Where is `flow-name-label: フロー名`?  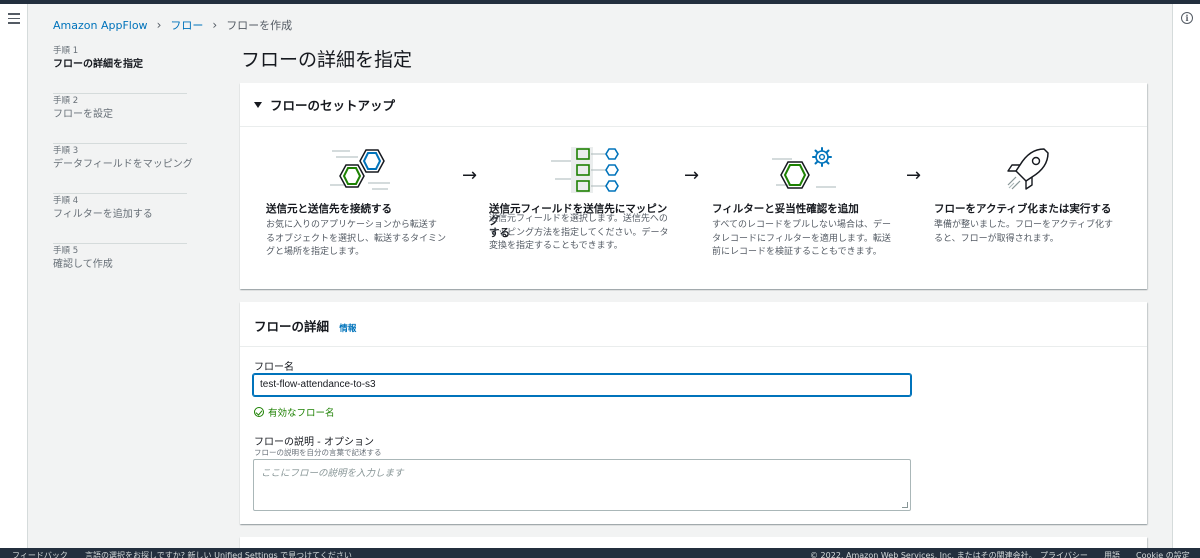
flow-name-label: フロー名 is located at coordinates (274, 367).